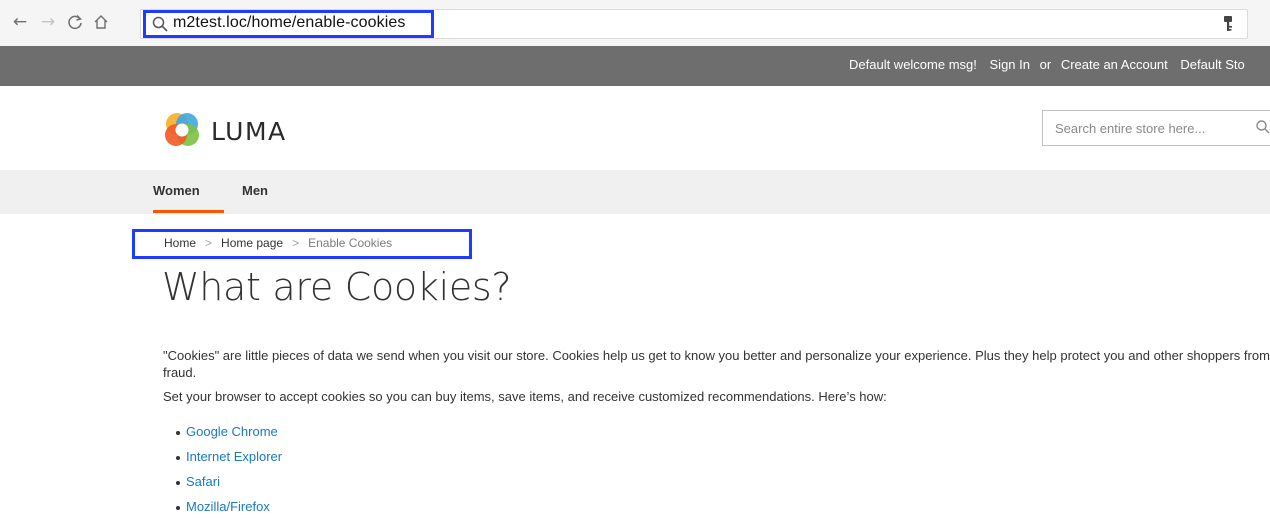 The image size is (1270, 518). I want to click on link-mozilla-firefox: Mozilla/Firefox, so click(228, 506).